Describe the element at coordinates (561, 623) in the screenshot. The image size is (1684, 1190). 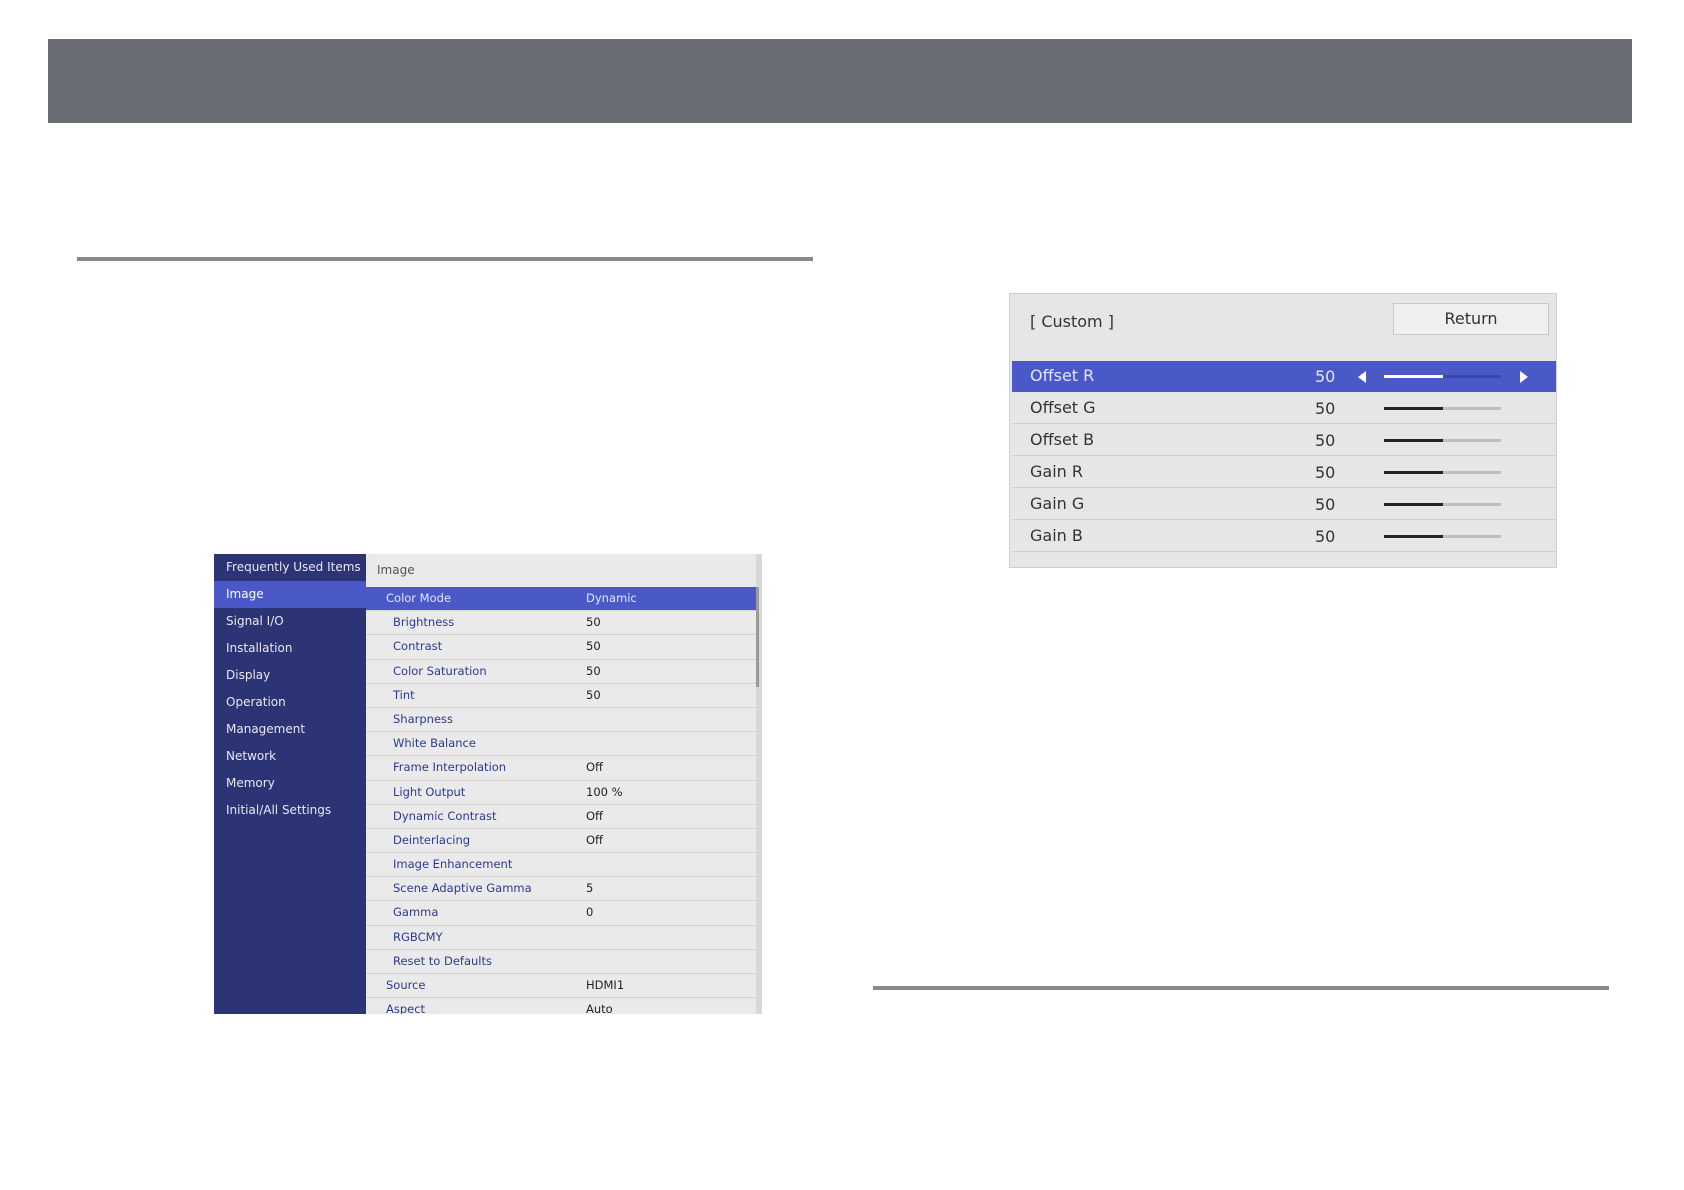
I see `menu-row-brightness: Brightness 50` at that location.